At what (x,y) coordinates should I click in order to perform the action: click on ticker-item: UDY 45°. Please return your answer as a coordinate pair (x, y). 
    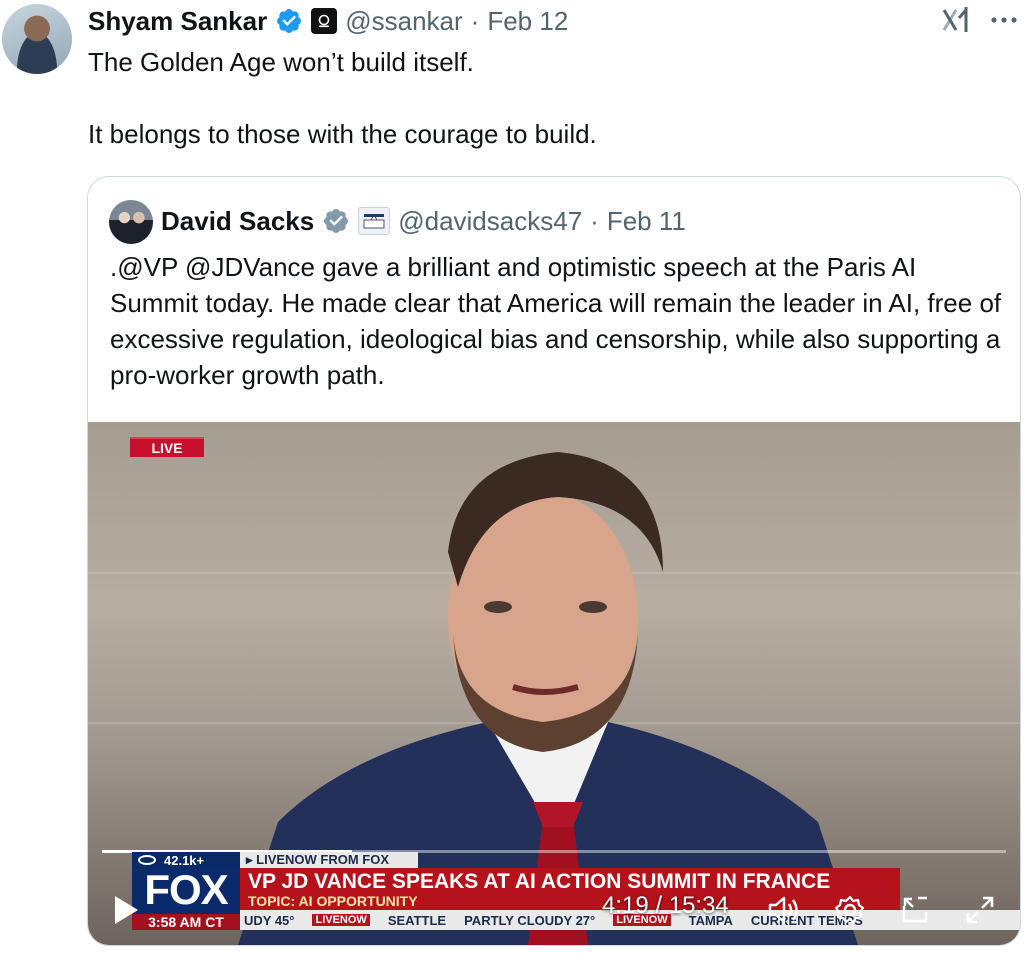
    Looking at the image, I should click on (269, 920).